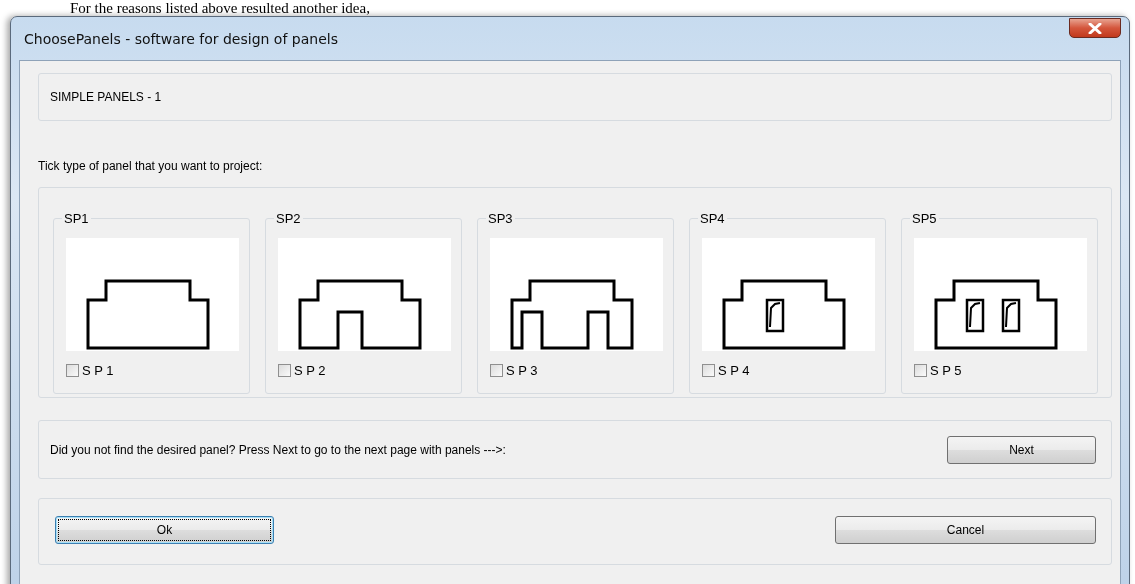  Describe the element at coordinates (76, 218) in the screenshot. I see `panel-title: SP1` at that location.